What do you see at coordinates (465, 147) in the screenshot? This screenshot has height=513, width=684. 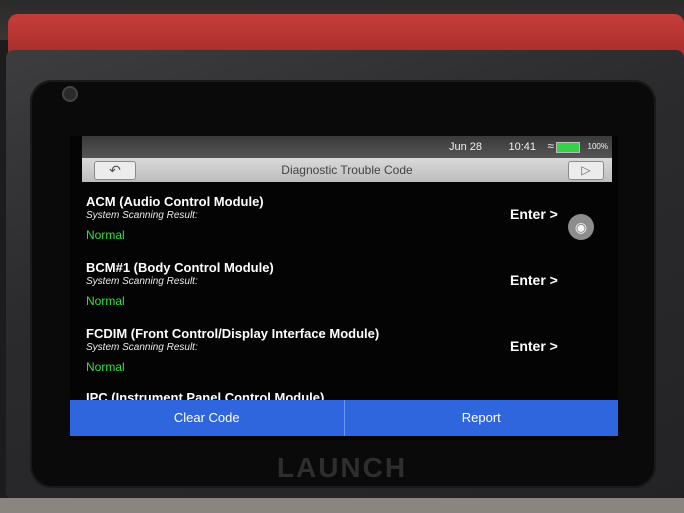 I see `status-date: Jun 28` at bounding box center [465, 147].